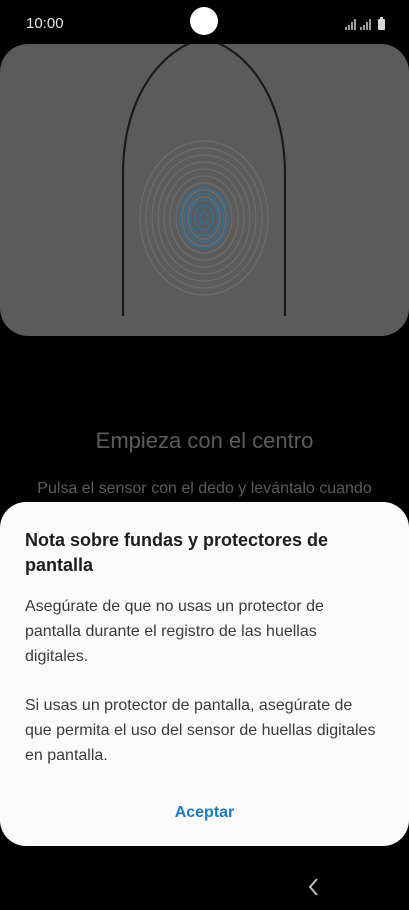 This screenshot has width=409, height=910. I want to click on status-time: 10:00, so click(45, 23).